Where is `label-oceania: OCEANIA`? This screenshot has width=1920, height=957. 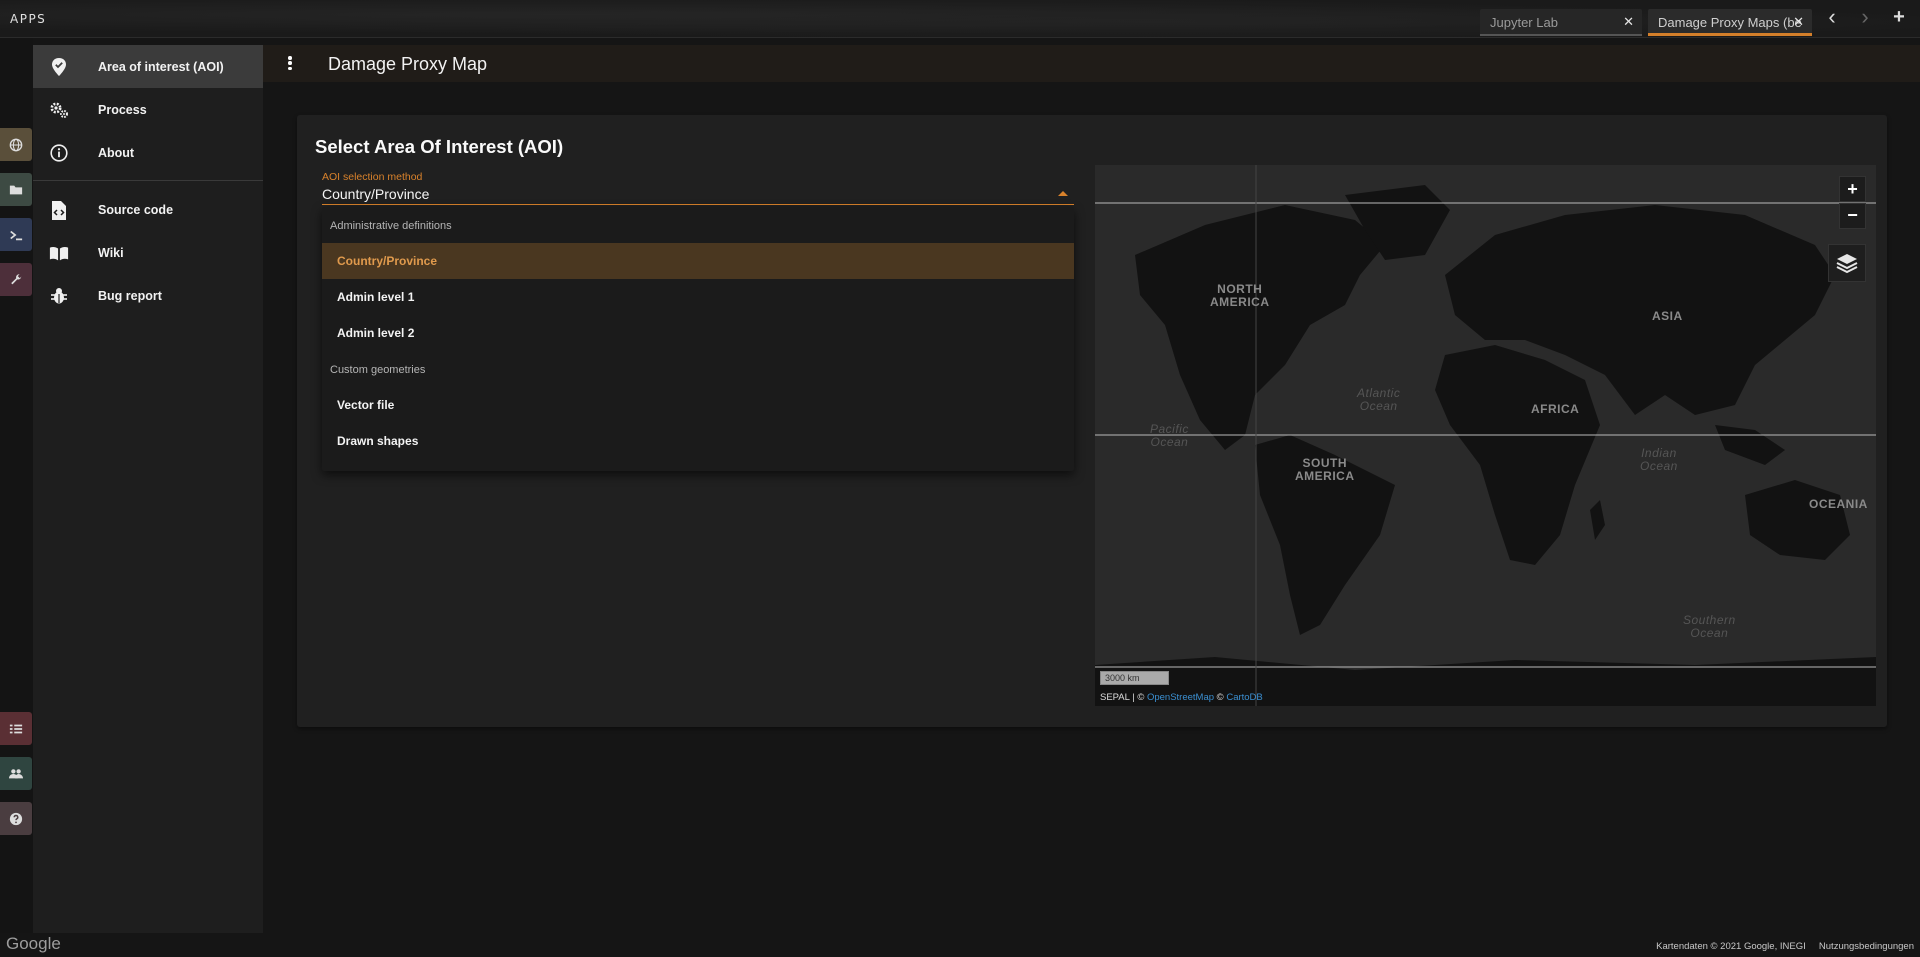 label-oceania: OCEANIA is located at coordinates (1838, 504).